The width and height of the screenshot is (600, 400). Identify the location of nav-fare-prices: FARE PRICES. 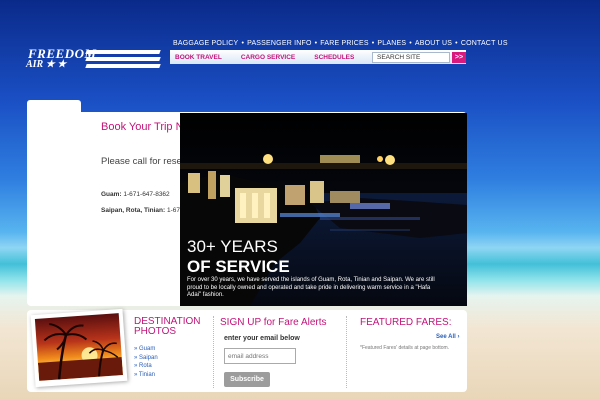
(344, 43).